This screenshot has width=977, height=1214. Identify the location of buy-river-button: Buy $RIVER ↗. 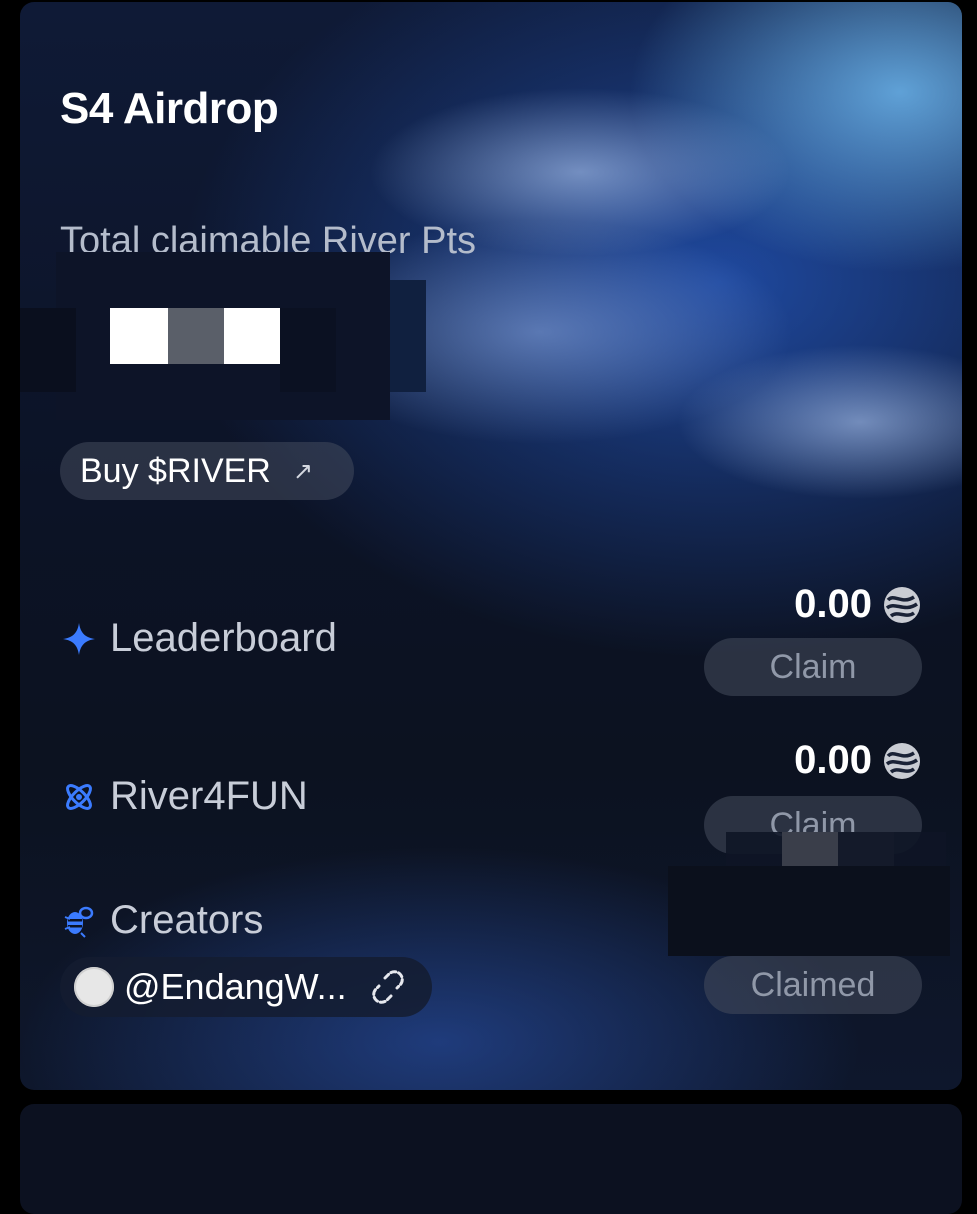
(207, 471).